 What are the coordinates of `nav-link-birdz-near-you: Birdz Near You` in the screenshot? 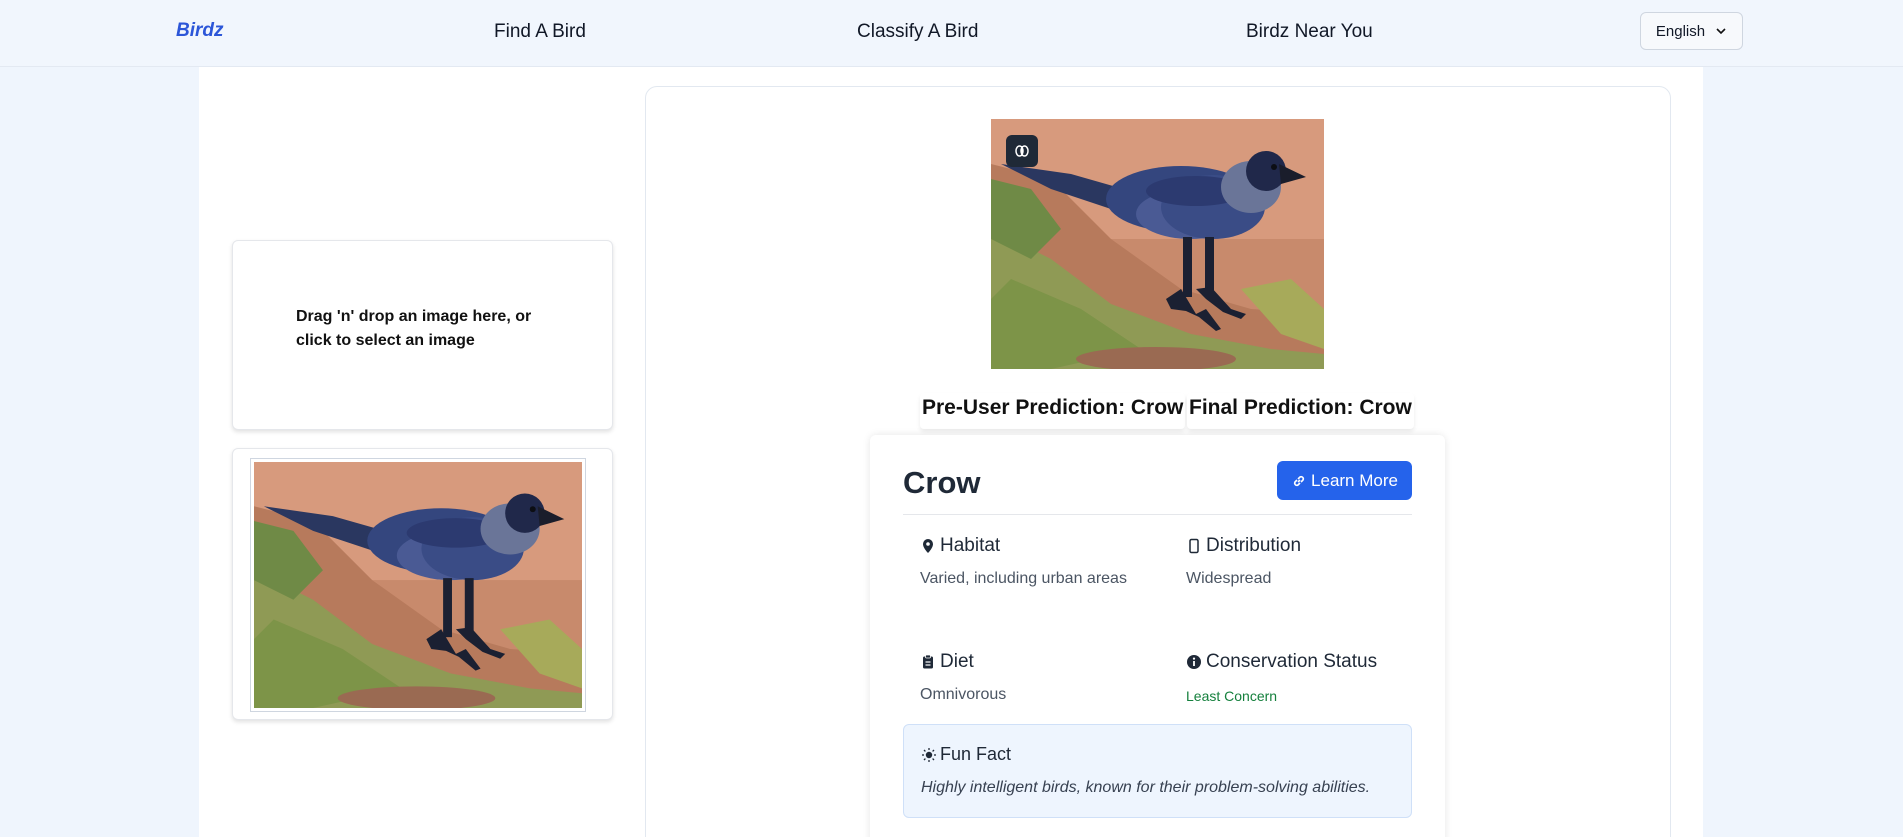 It's located at (1309, 32).